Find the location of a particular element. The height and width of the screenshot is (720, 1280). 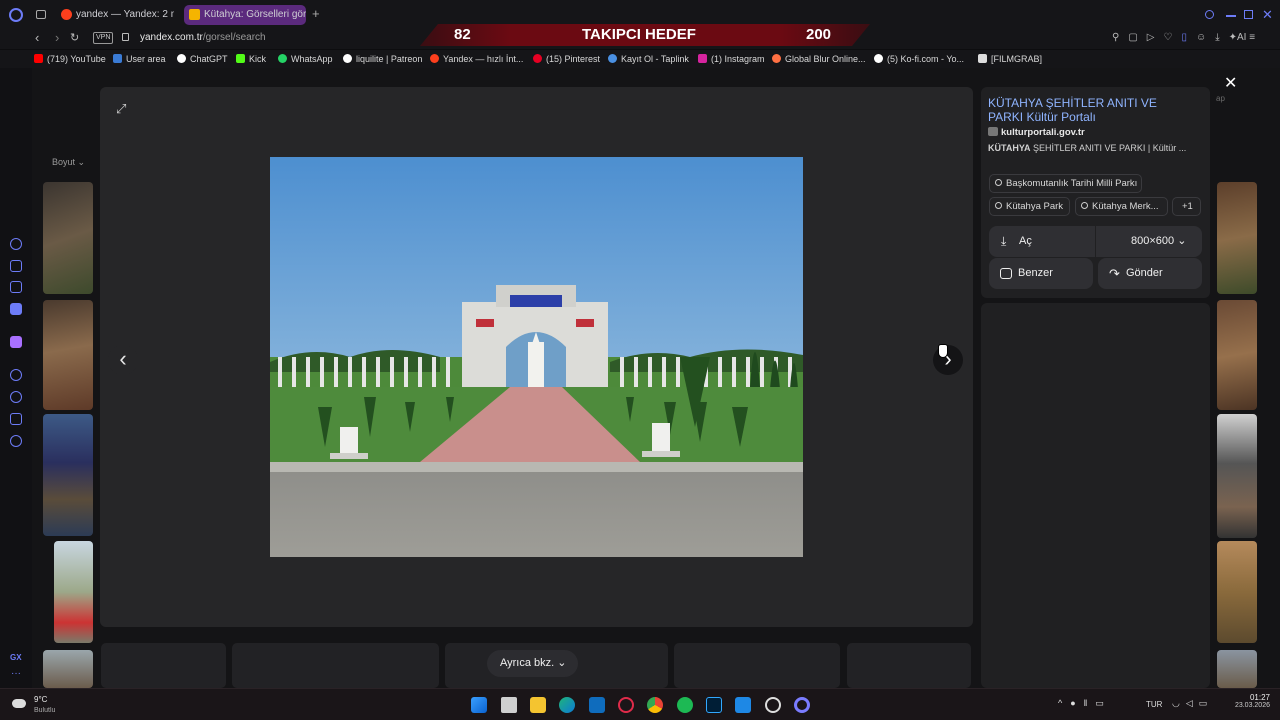

open-button: ⤓ Aç is located at coordinates (1042, 241).